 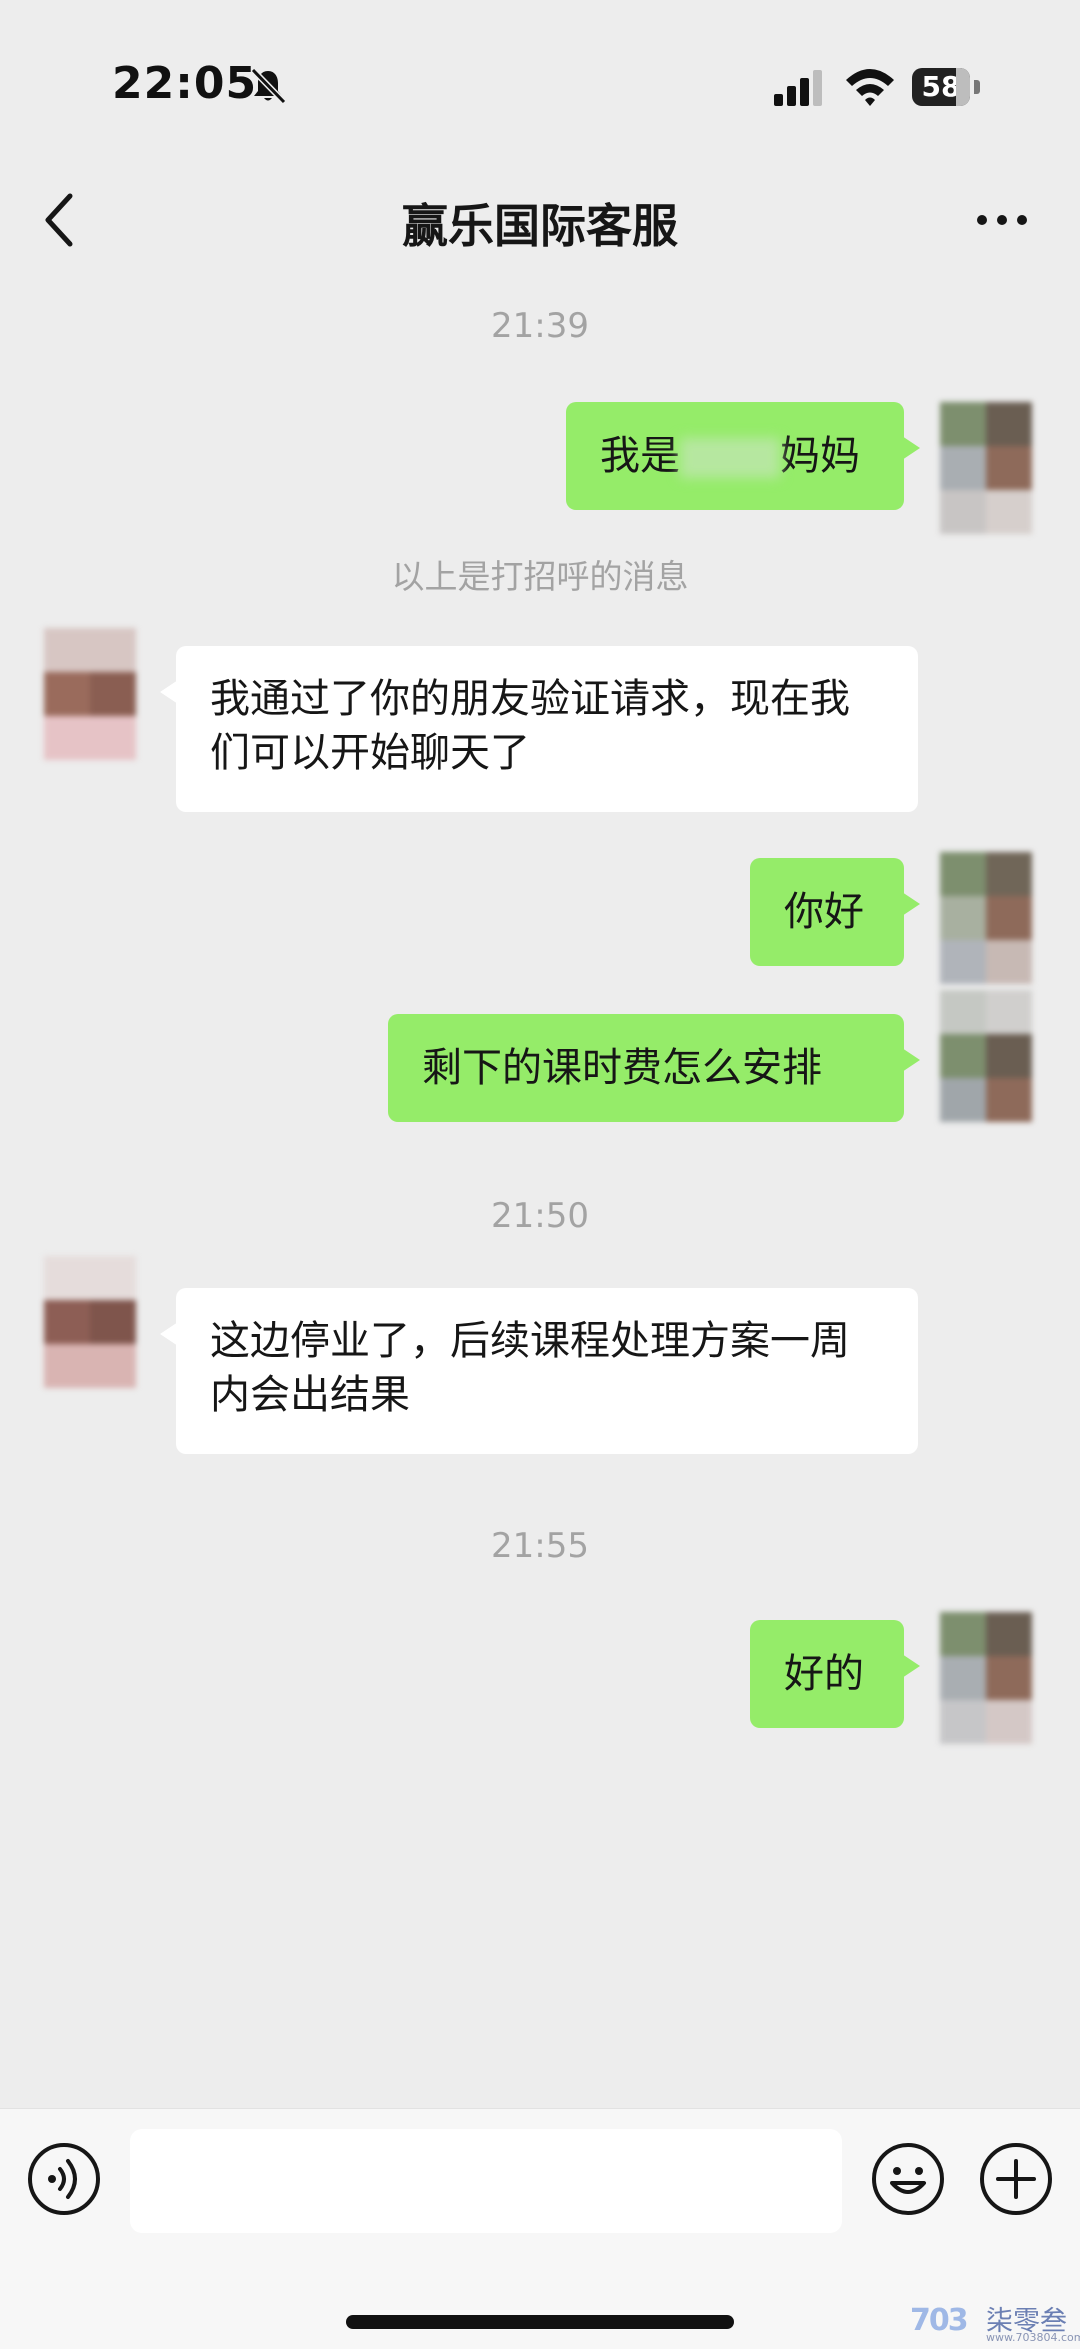 What do you see at coordinates (870, 87) in the screenshot?
I see `wifi-icon` at bounding box center [870, 87].